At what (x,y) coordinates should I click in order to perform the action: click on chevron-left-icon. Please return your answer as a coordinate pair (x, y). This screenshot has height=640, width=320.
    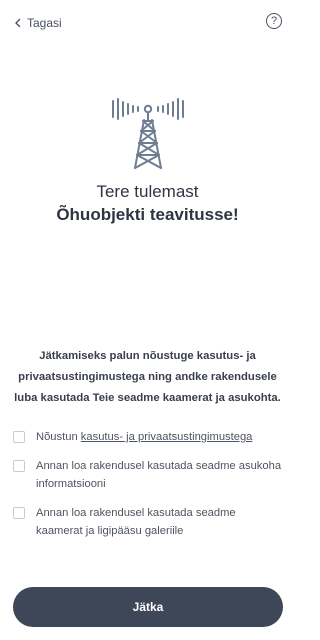
    Looking at the image, I should click on (18, 23).